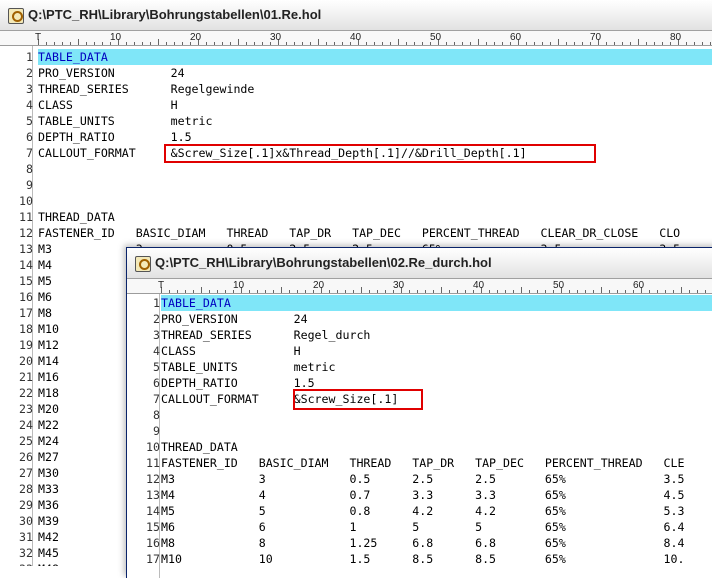 Image resolution: width=712 pixels, height=578 pixels. What do you see at coordinates (356, 169) in the screenshot?
I see `text-line: 8` at bounding box center [356, 169].